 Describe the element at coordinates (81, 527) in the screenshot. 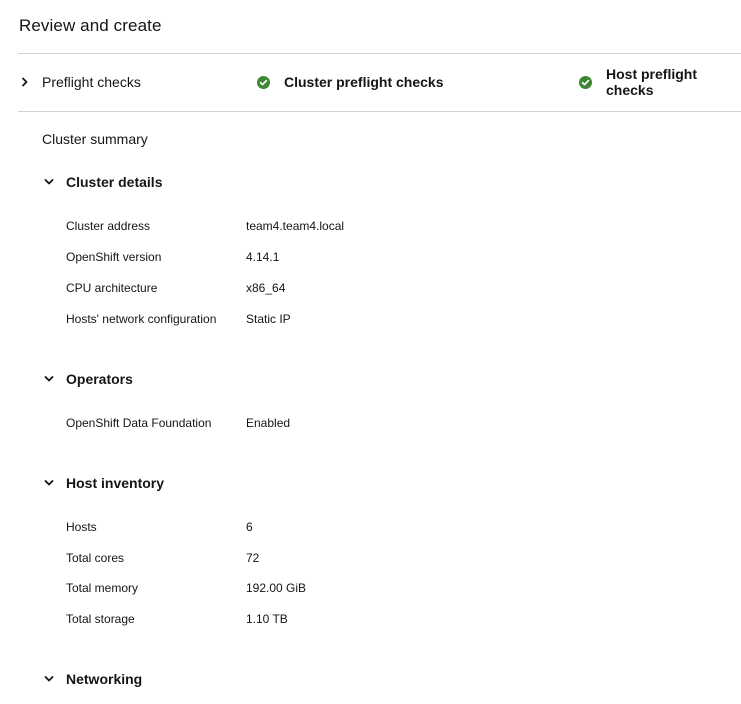

I see `detail-label: Hosts` at that location.